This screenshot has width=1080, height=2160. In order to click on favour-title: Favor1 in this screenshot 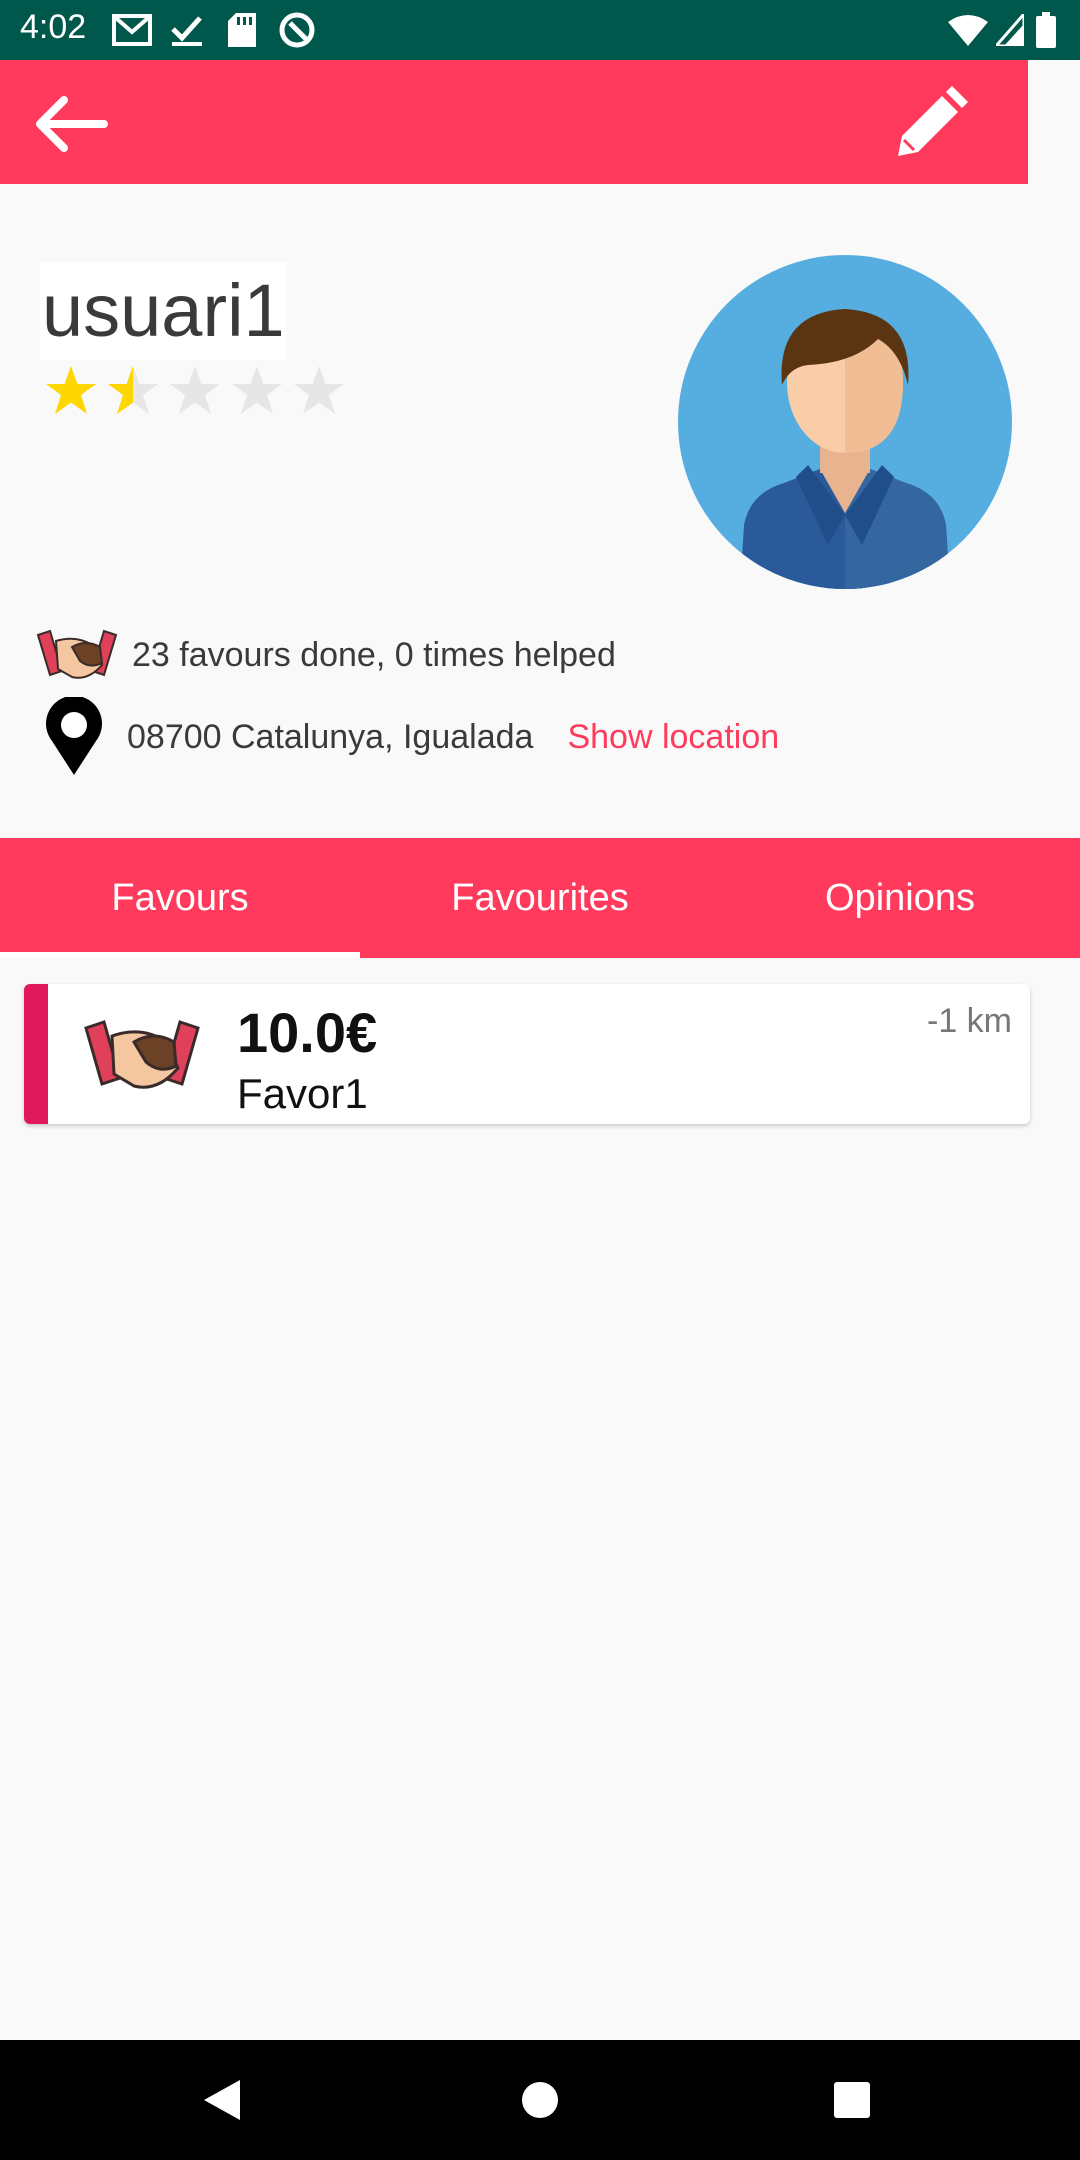, I will do `click(302, 1093)`.